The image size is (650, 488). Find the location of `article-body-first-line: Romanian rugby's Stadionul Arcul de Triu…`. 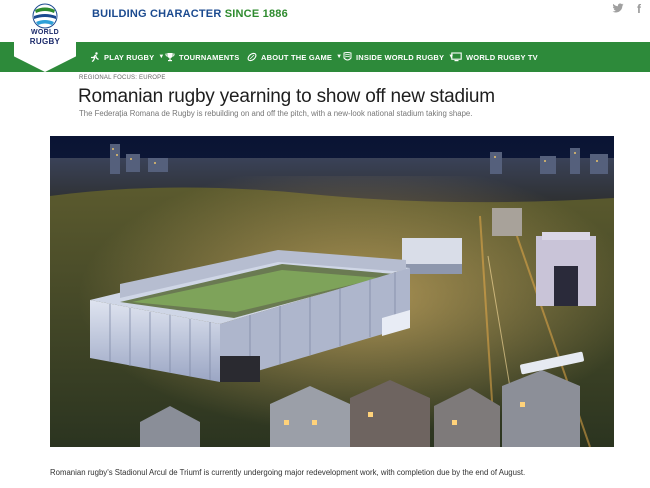

article-body-first-line: Romanian rugby's Stadionul Arcul de Triu… is located at coordinates (288, 472).